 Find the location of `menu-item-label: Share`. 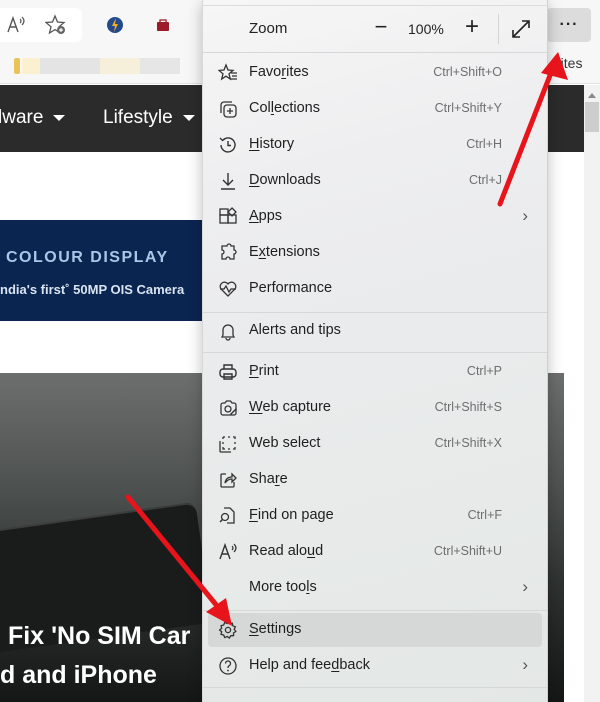

menu-item-label: Share is located at coordinates (268, 479).